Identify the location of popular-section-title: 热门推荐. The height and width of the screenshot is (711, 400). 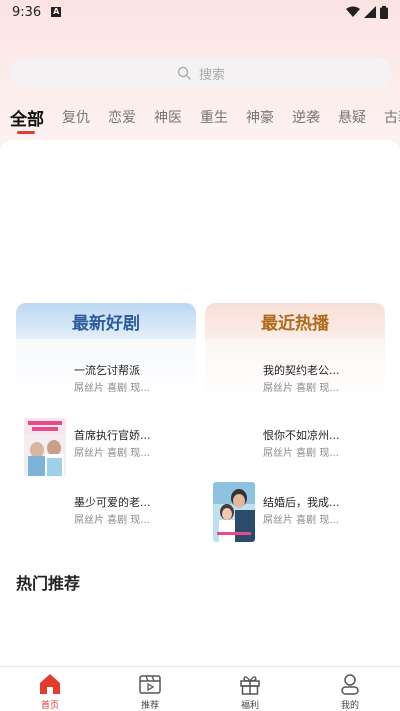
(48, 583).